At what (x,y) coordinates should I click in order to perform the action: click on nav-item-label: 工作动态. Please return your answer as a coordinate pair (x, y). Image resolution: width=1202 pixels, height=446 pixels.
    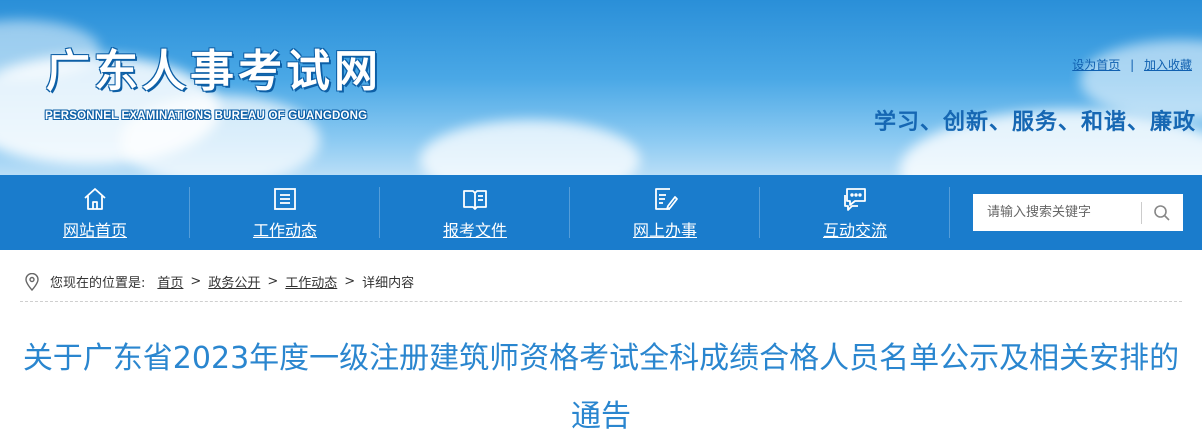
    Looking at the image, I should click on (284, 230).